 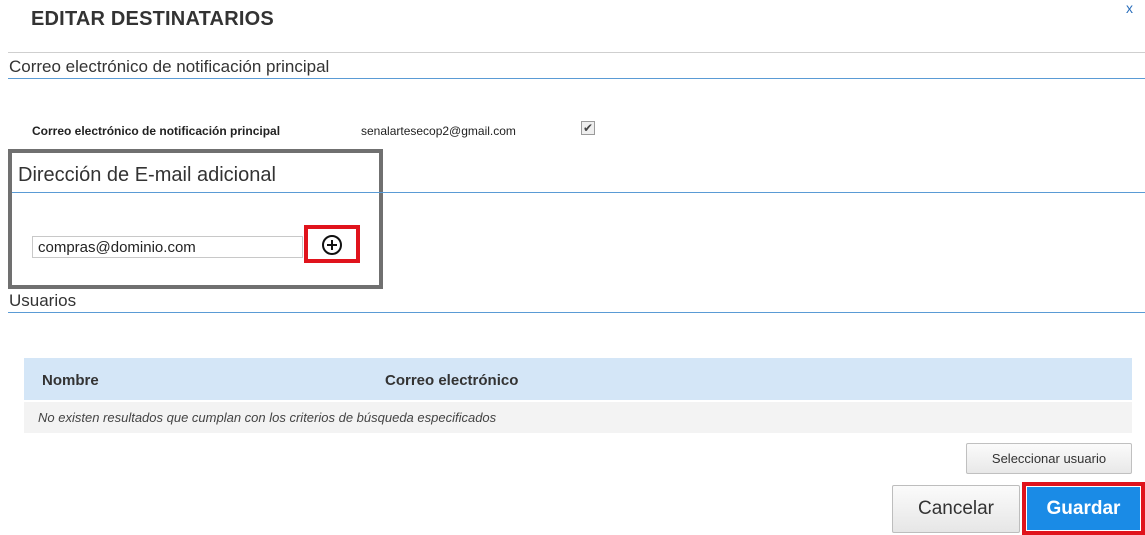 What do you see at coordinates (956, 509) in the screenshot?
I see `cancel-button: Cancelar` at bounding box center [956, 509].